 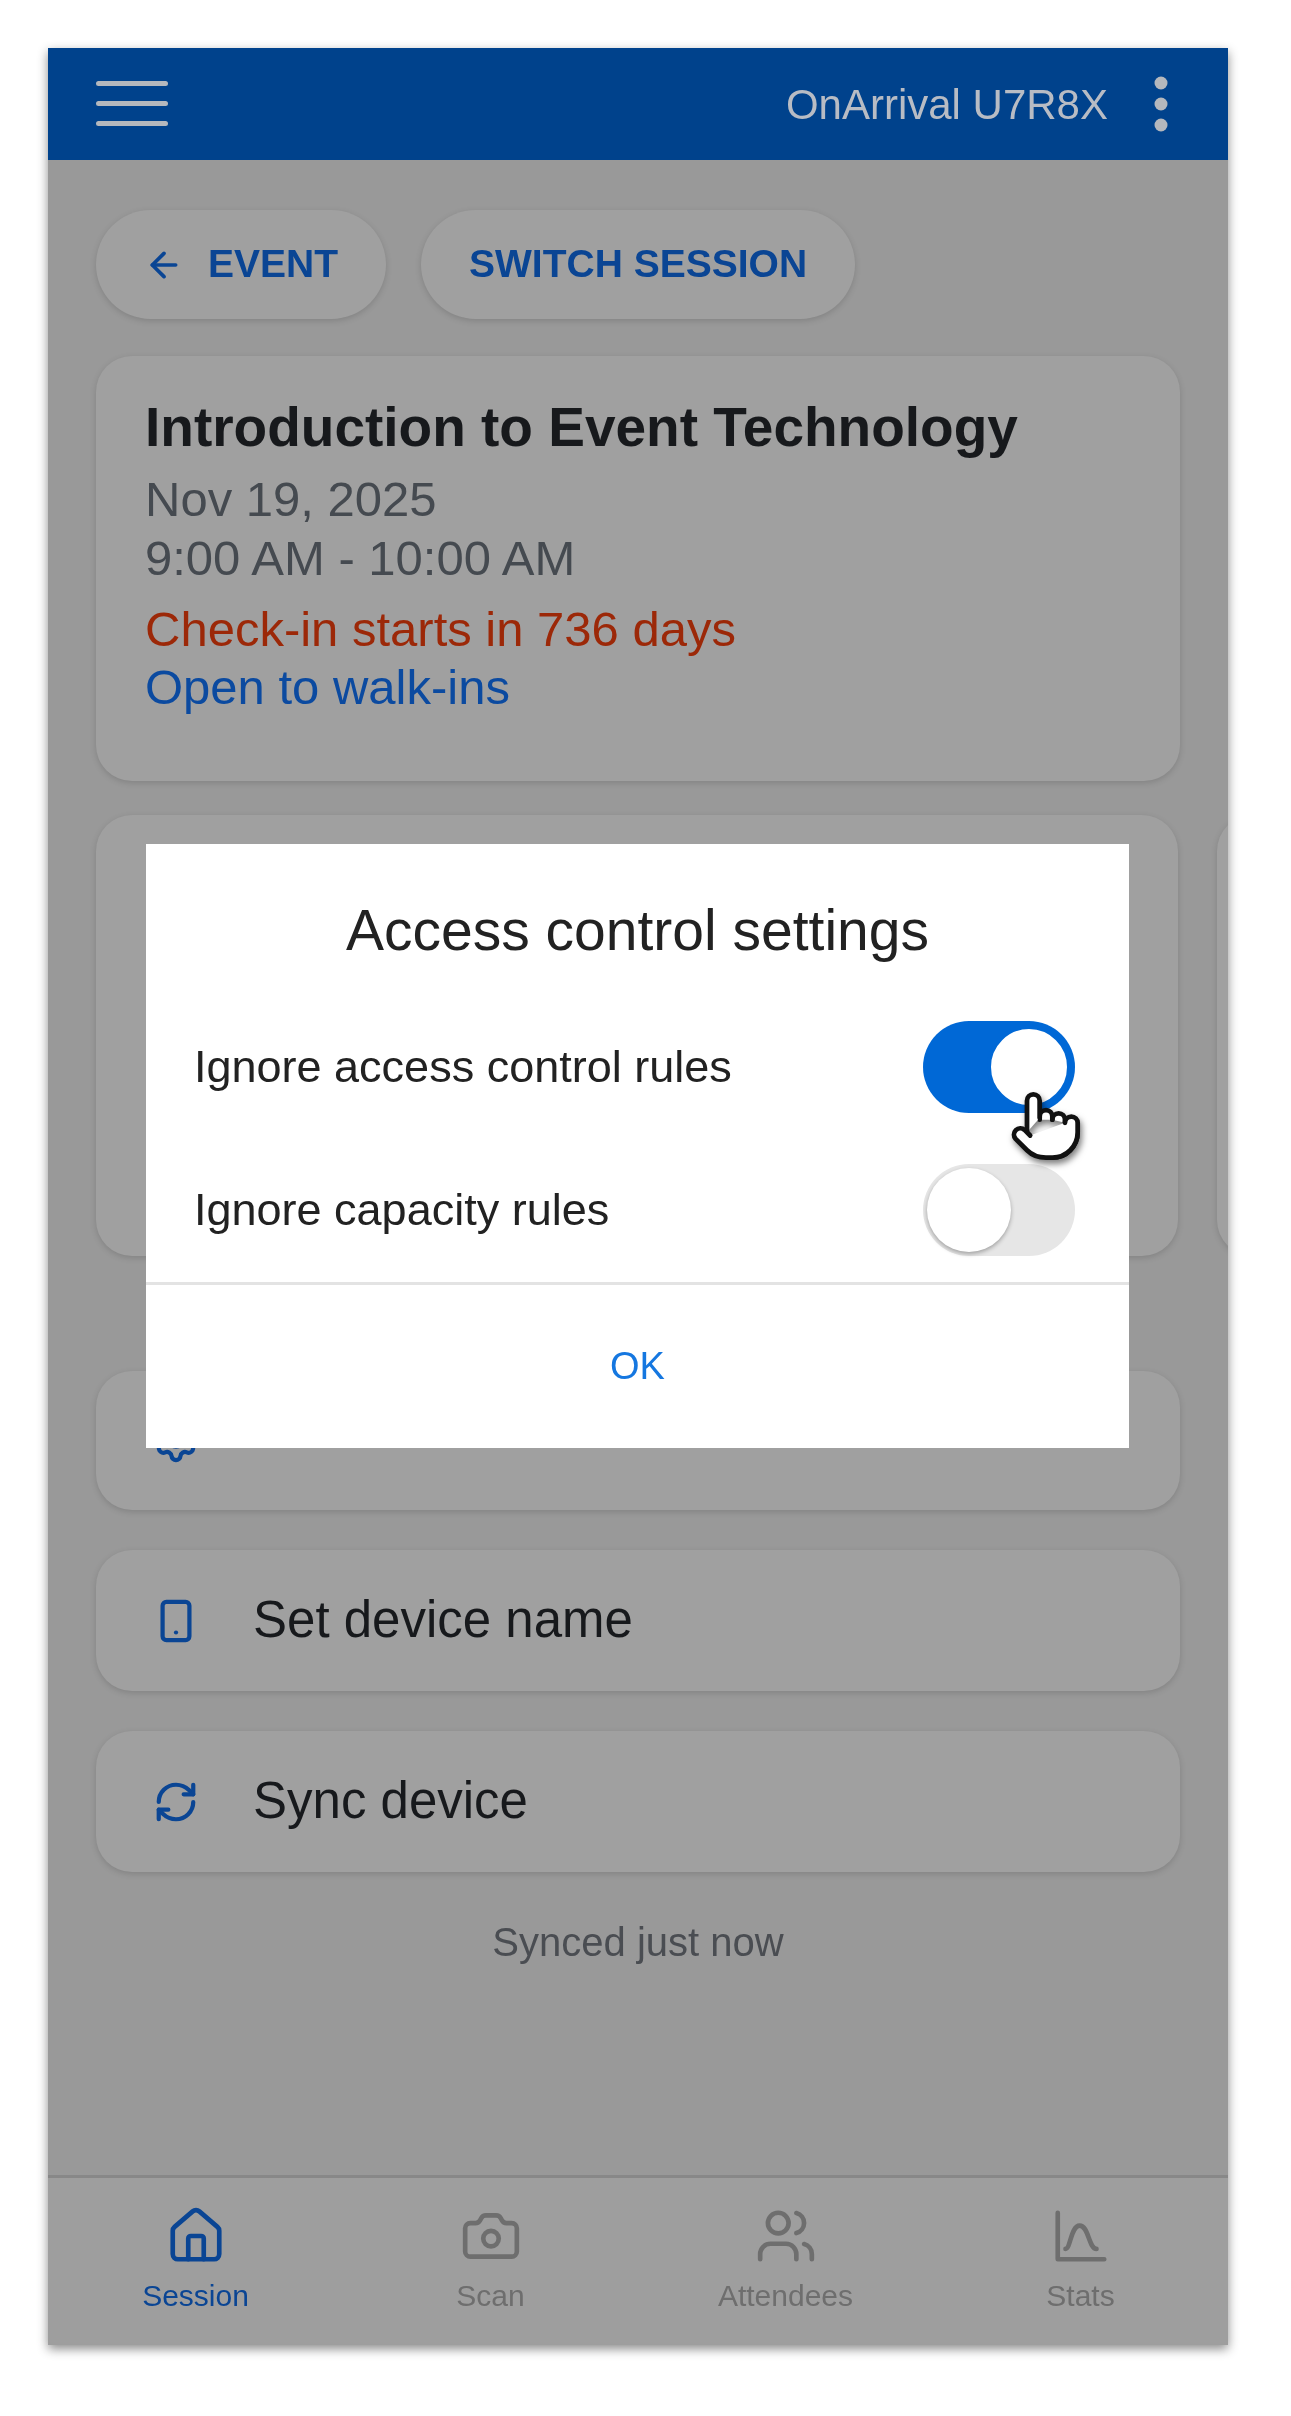 I want to click on option-label: Ignore access control rules, so click(x=463, y=1067).